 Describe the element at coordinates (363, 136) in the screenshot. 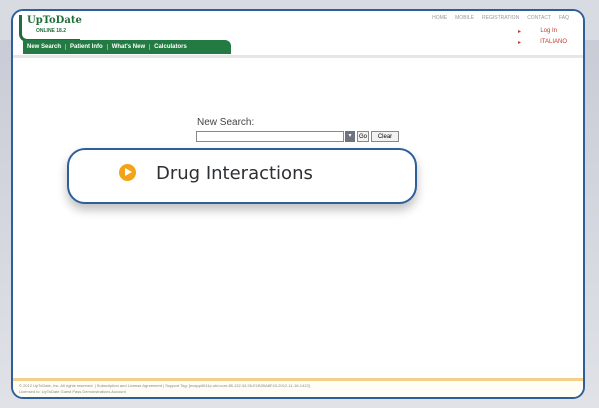

I see `go-button: Go` at that location.